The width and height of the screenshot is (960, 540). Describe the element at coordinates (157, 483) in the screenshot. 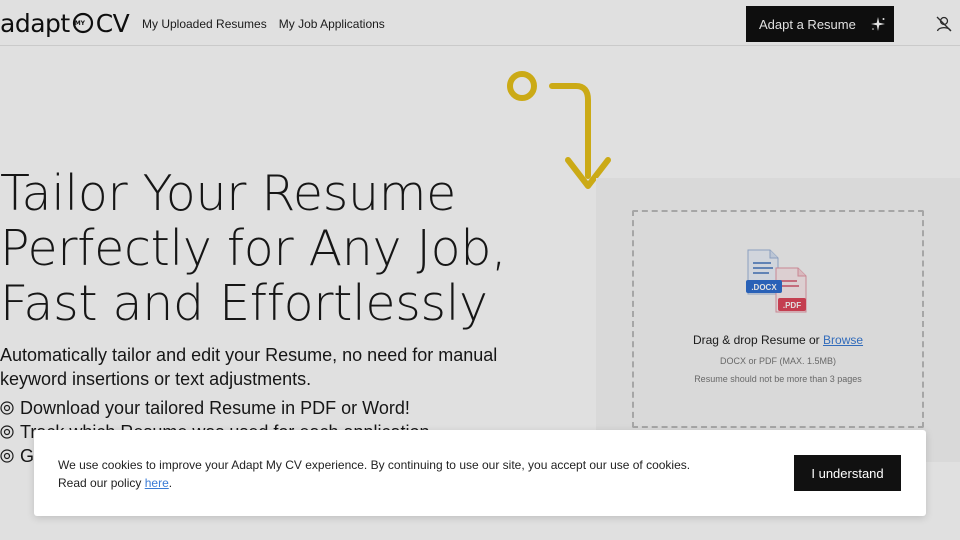

I see `cookie-policy-link: here` at that location.